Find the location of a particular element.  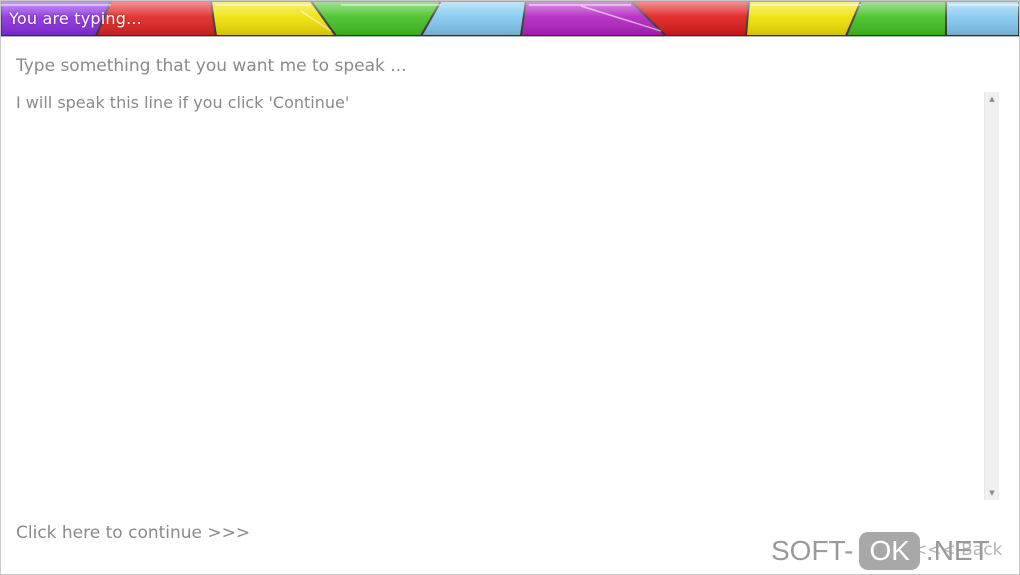

watermark-logo: SOFT- OK .NET is located at coordinates (880, 551).